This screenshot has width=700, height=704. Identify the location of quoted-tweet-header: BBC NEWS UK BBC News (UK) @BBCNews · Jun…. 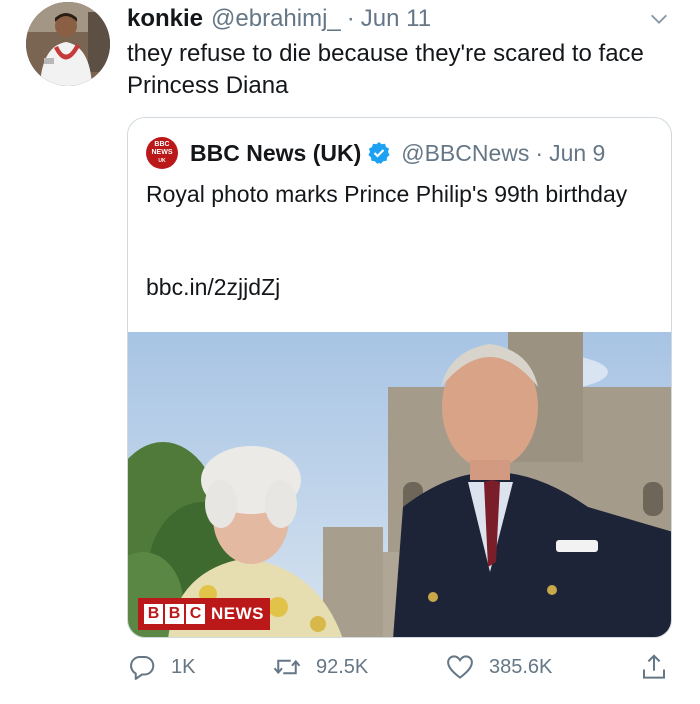
(402, 153).